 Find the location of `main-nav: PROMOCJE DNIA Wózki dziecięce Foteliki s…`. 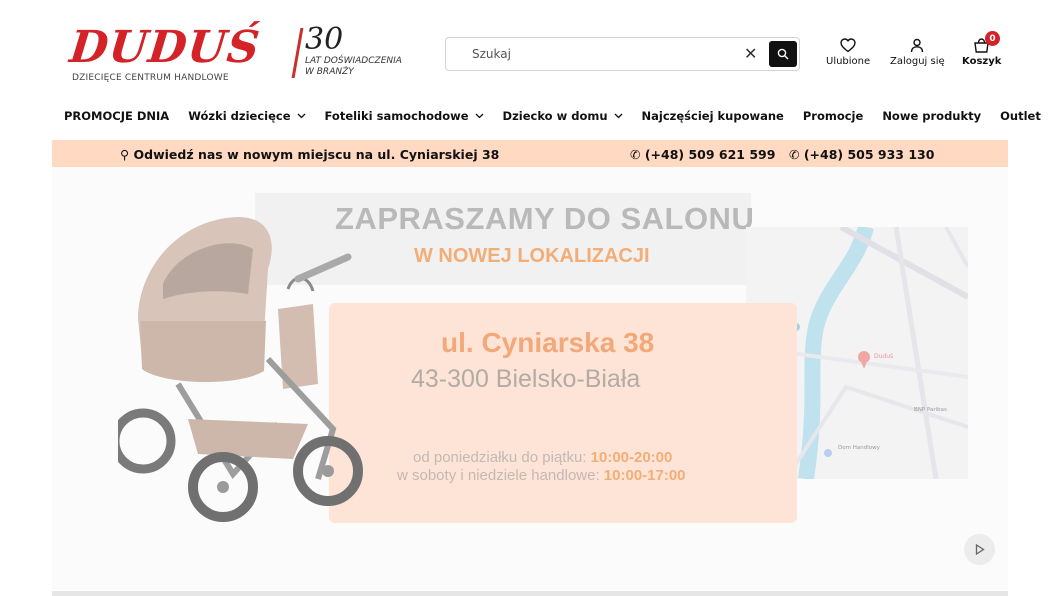

main-nav: PROMOCJE DNIA Wózki dziecięce Foteliki s… is located at coordinates (552, 116).